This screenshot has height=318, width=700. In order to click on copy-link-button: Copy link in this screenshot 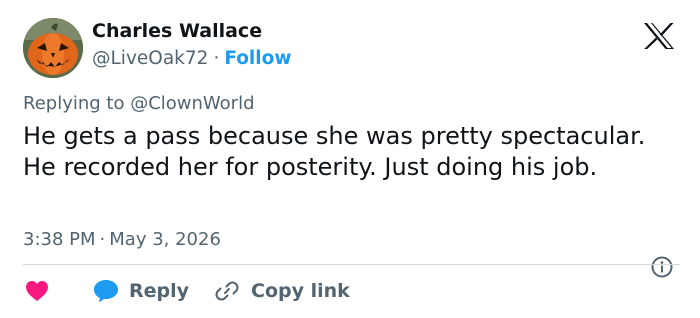, I will do `click(282, 291)`.